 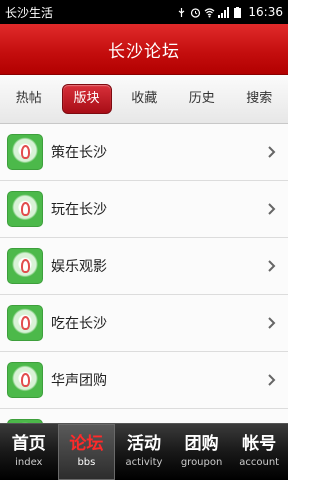 What do you see at coordinates (259, 462) in the screenshot?
I see `nav-sublabel: account` at bounding box center [259, 462].